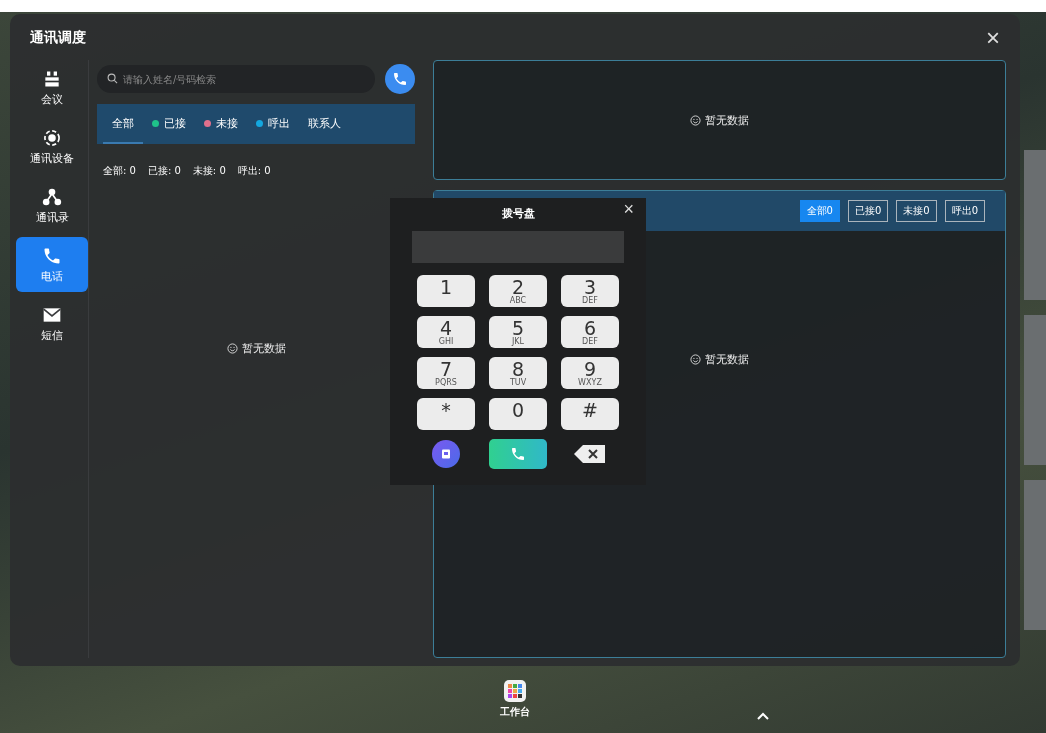 This screenshot has height=733, width=1046. What do you see at coordinates (916, 211) in the screenshot?
I see `filter-button: 未接0` at bounding box center [916, 211].